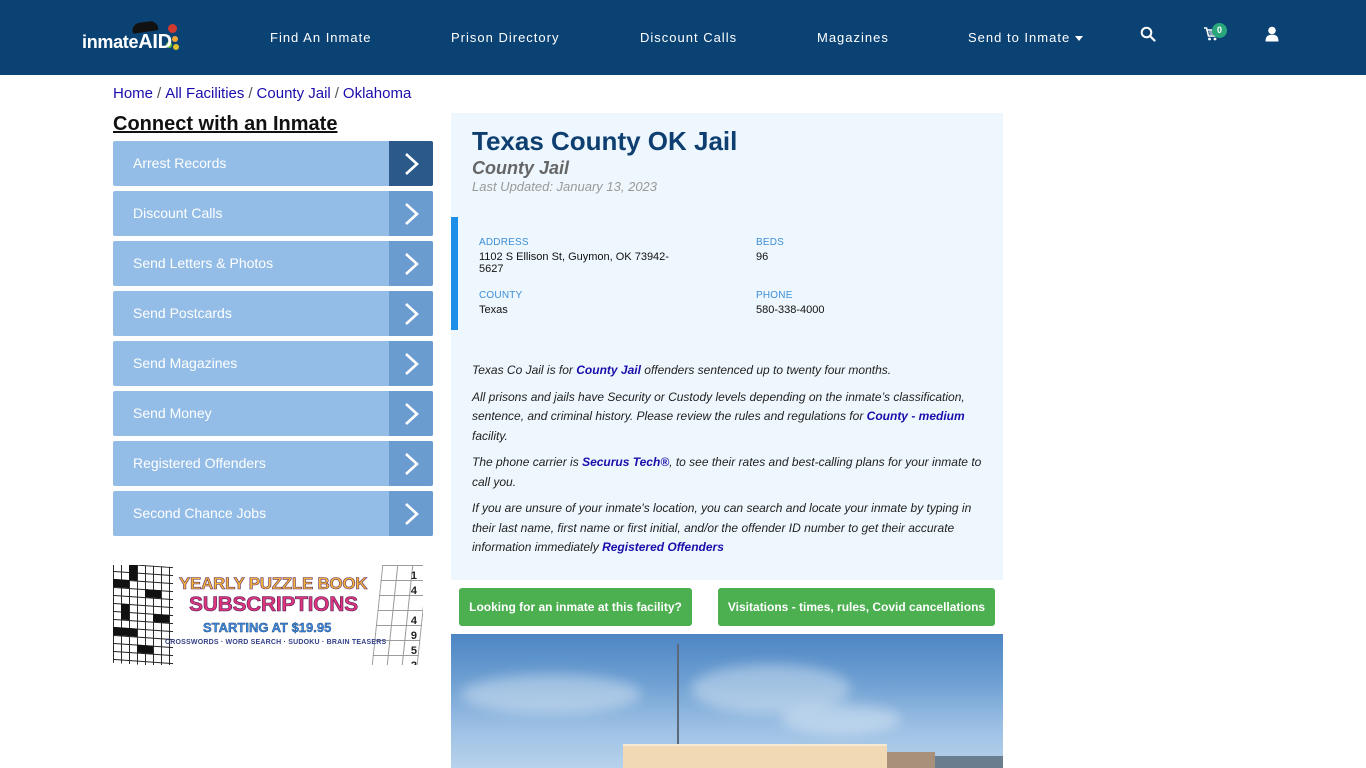  I want to click on phone-label: PHONE, so click(774, 295).